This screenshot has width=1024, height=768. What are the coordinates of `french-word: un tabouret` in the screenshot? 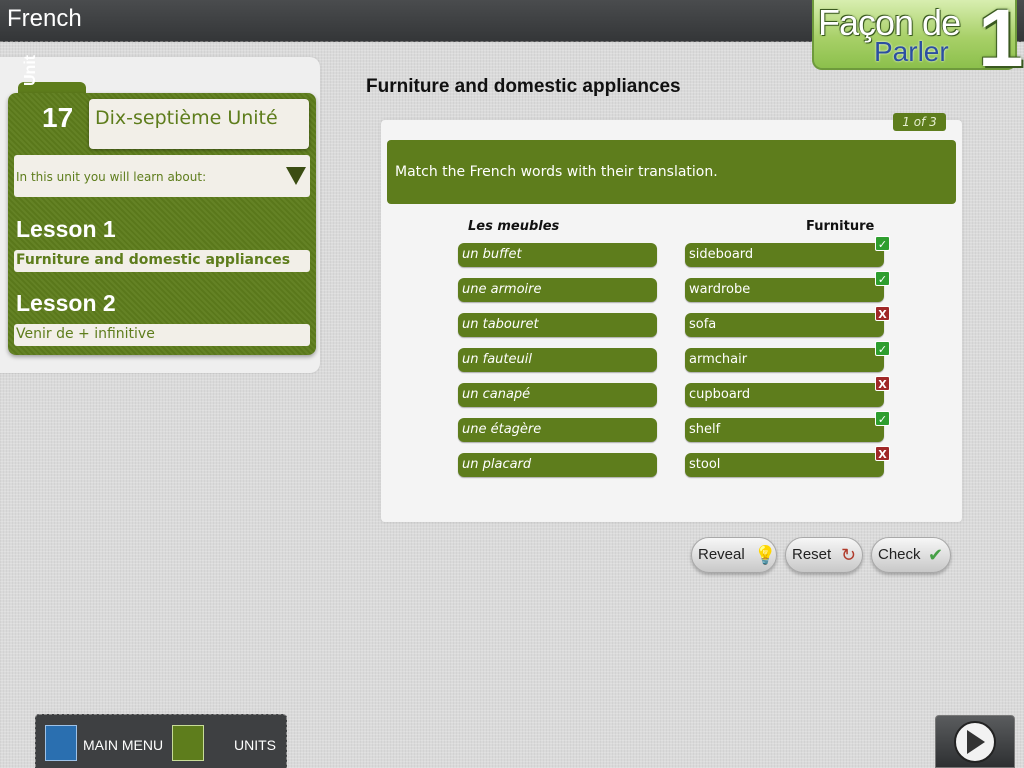 It's located at (557, 325).